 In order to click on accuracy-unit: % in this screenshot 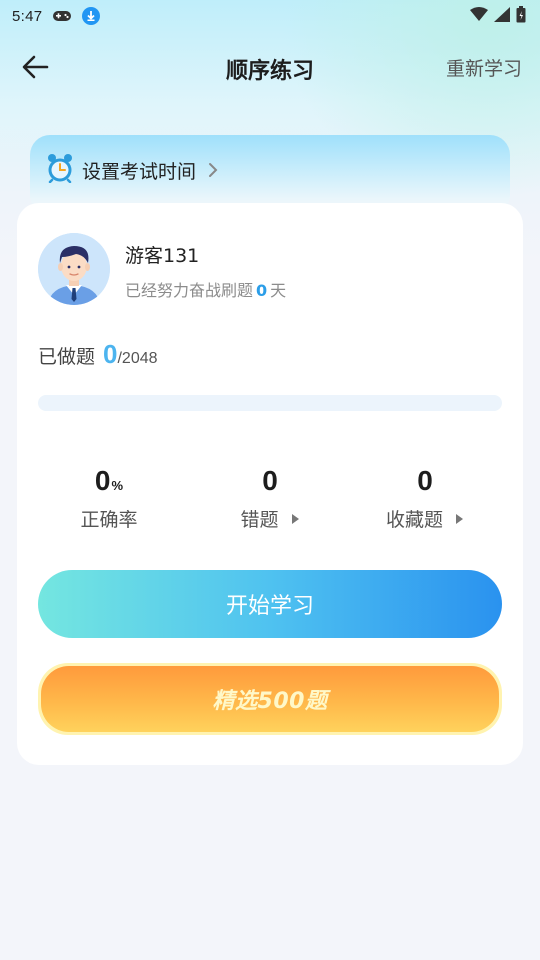, I will do `click(117, 485)`.